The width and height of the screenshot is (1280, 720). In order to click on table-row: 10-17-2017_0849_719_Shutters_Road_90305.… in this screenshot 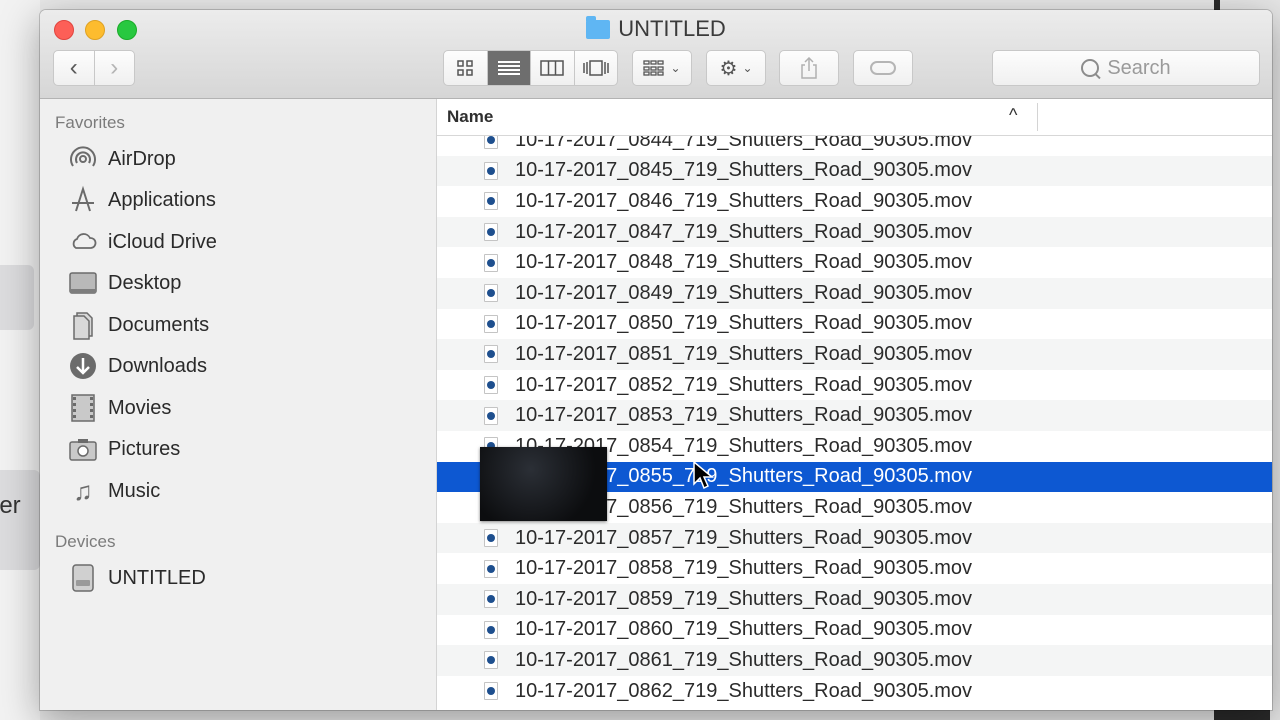, I will do `click(854, 293)`.